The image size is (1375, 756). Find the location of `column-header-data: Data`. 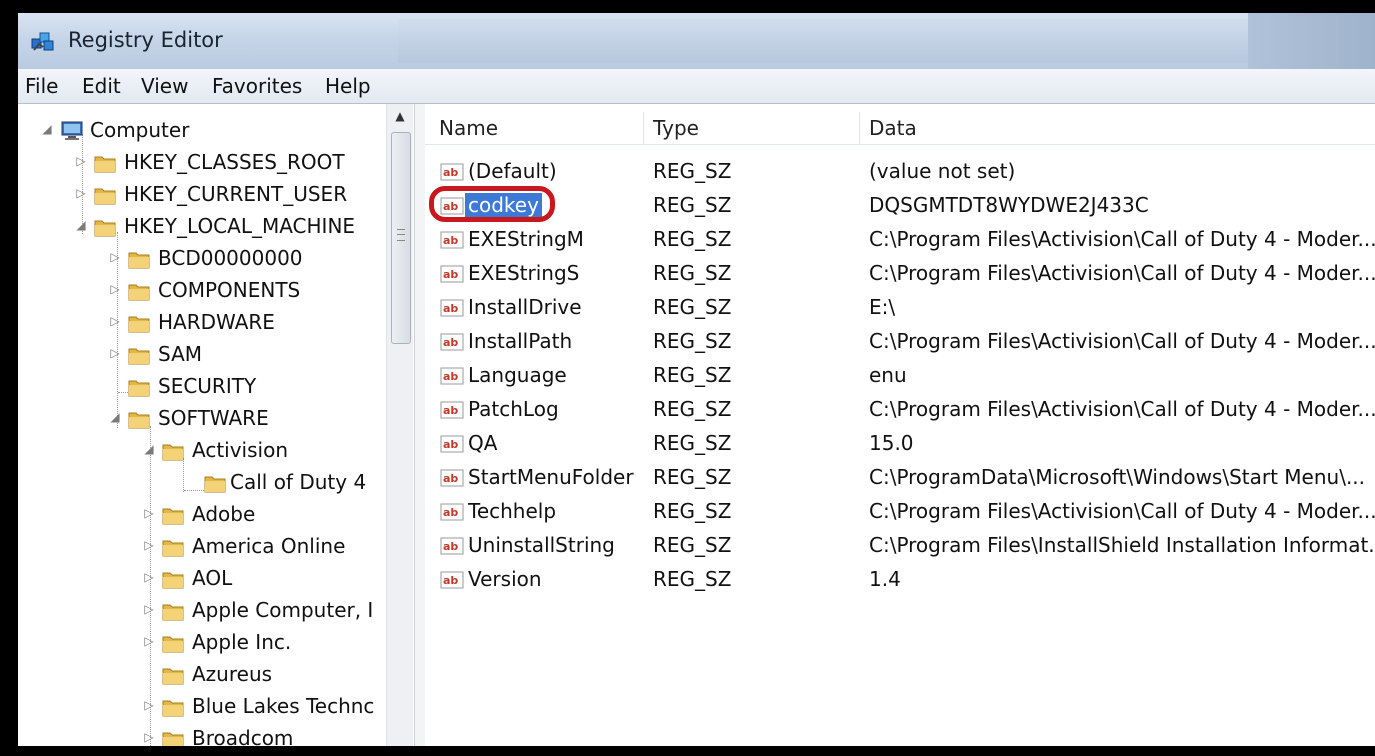

column-header-data: Data is located at coordinates (893, 128).